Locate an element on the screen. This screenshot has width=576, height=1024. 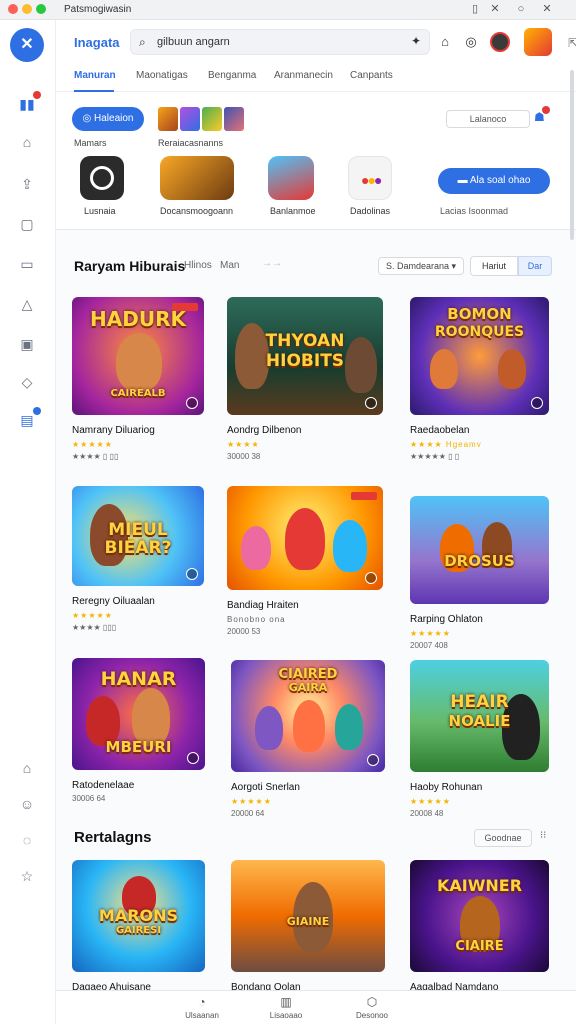
notification-badge is located at coordinates (37, 95).